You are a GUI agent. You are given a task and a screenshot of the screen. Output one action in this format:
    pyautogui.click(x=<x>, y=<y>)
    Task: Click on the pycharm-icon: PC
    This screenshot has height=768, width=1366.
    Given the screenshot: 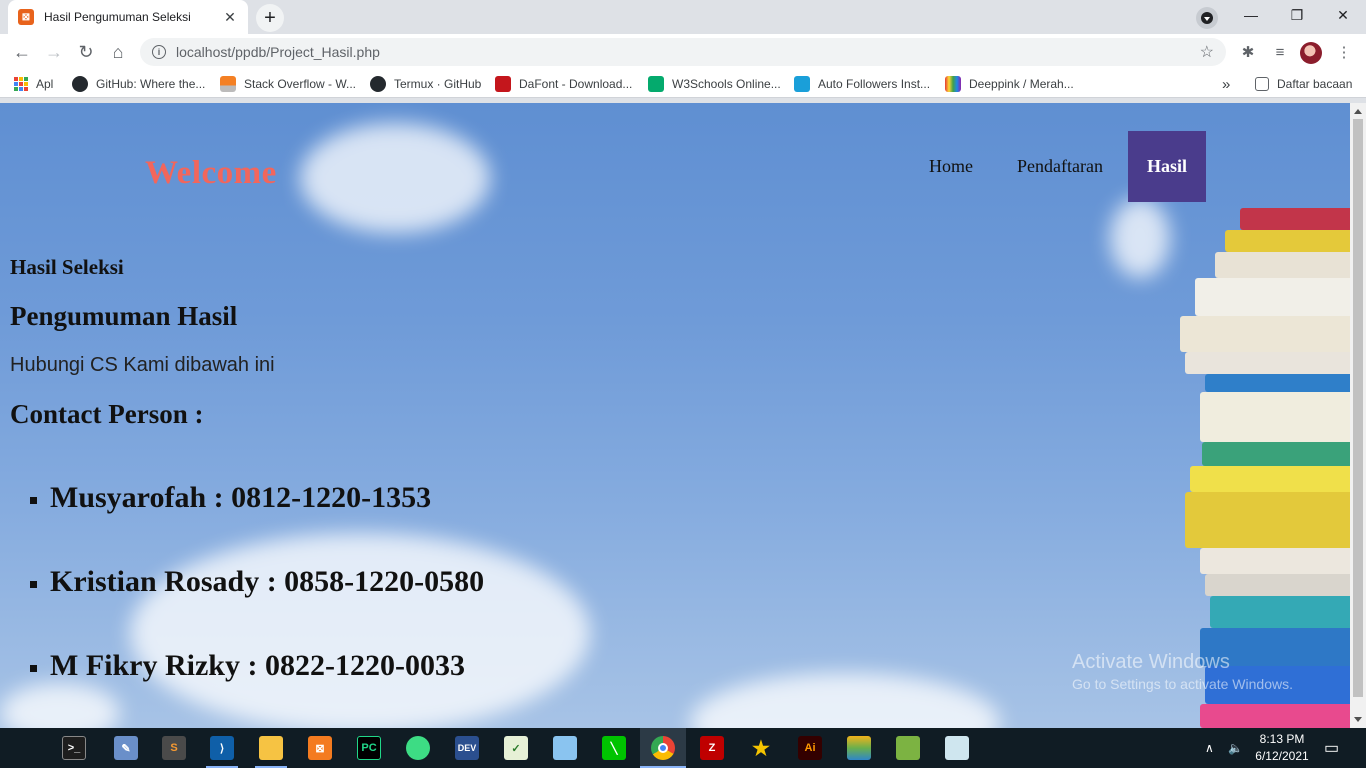 What is the action you would take?
    pyautogui.click(x=369, y=748)
    